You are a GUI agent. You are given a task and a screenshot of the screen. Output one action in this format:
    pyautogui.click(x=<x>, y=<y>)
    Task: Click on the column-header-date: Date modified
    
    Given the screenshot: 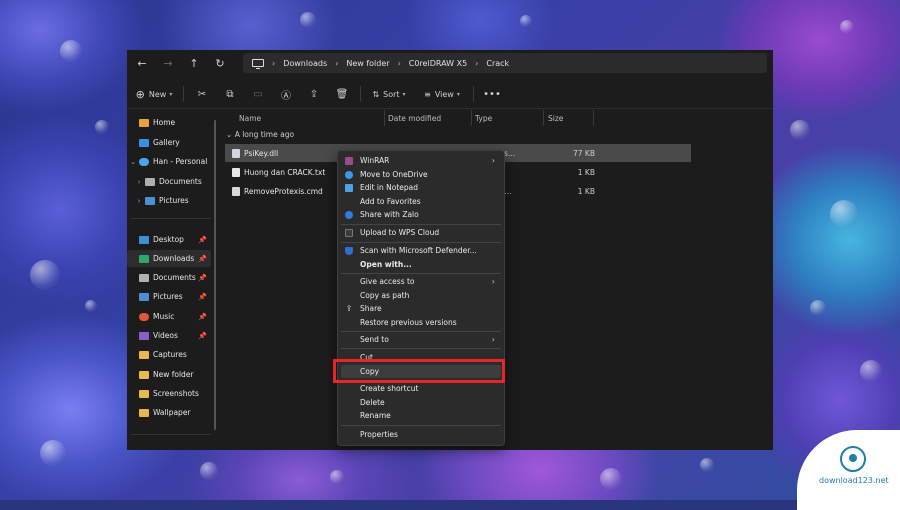 What is the action you would take?
    pyautogui.click(x=414, y=118)
    